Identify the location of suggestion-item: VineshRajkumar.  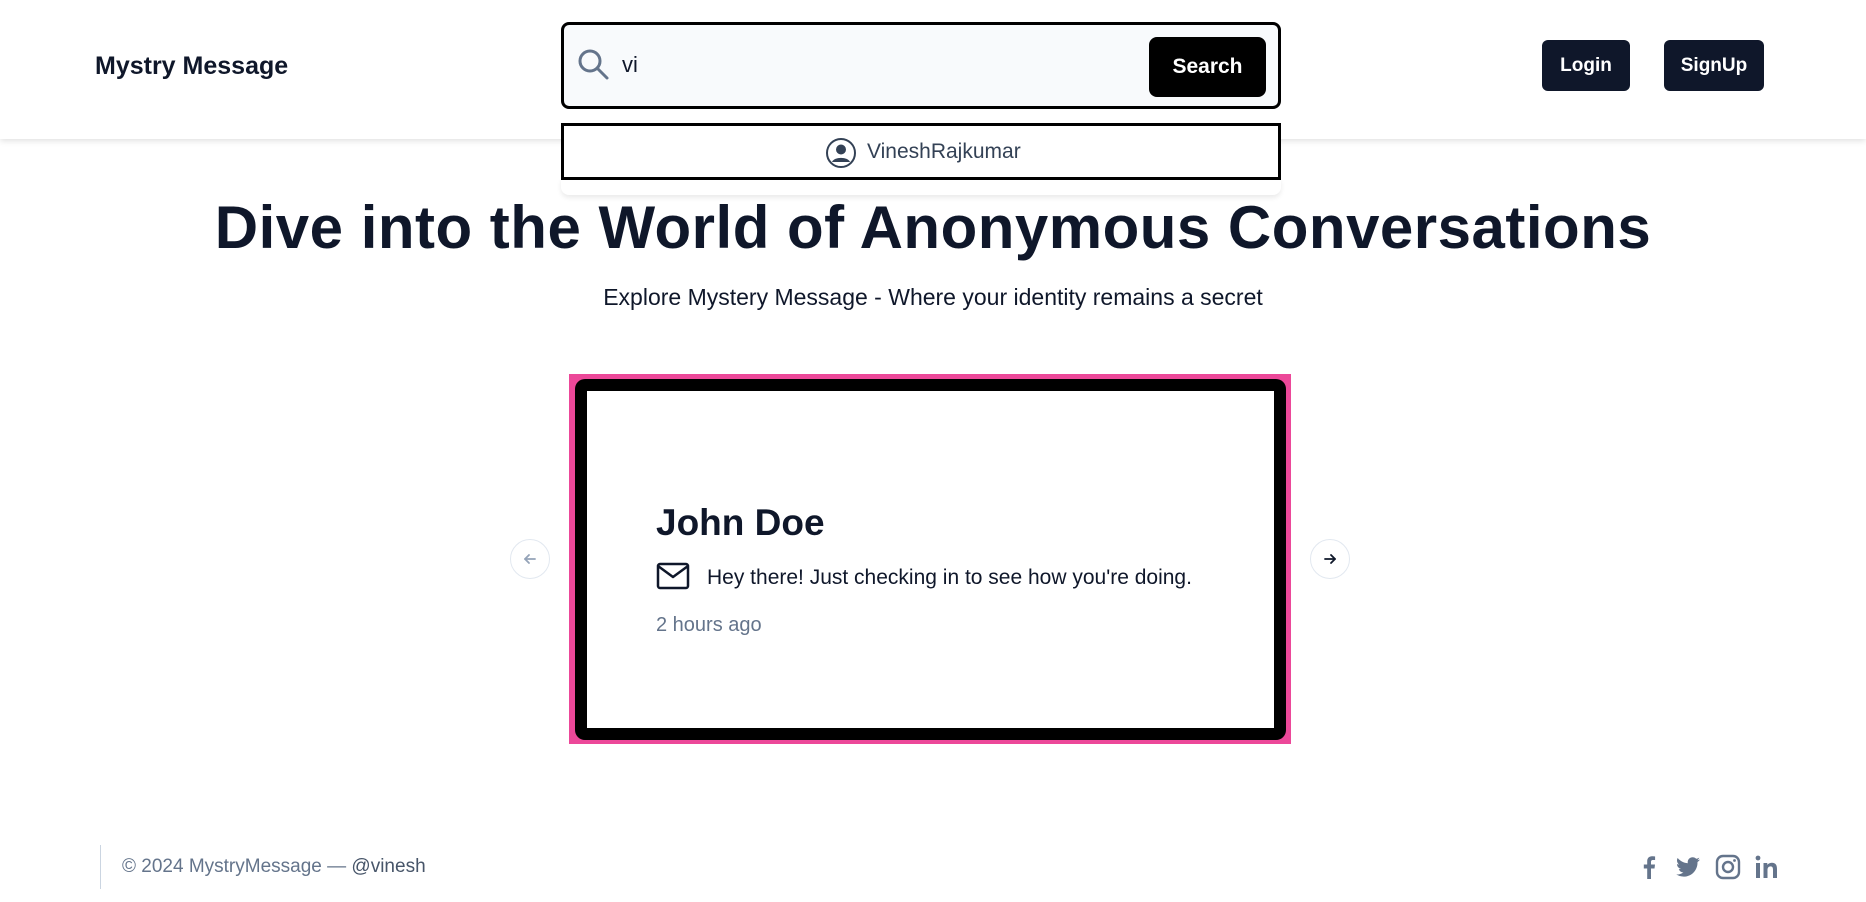
(921, 151).